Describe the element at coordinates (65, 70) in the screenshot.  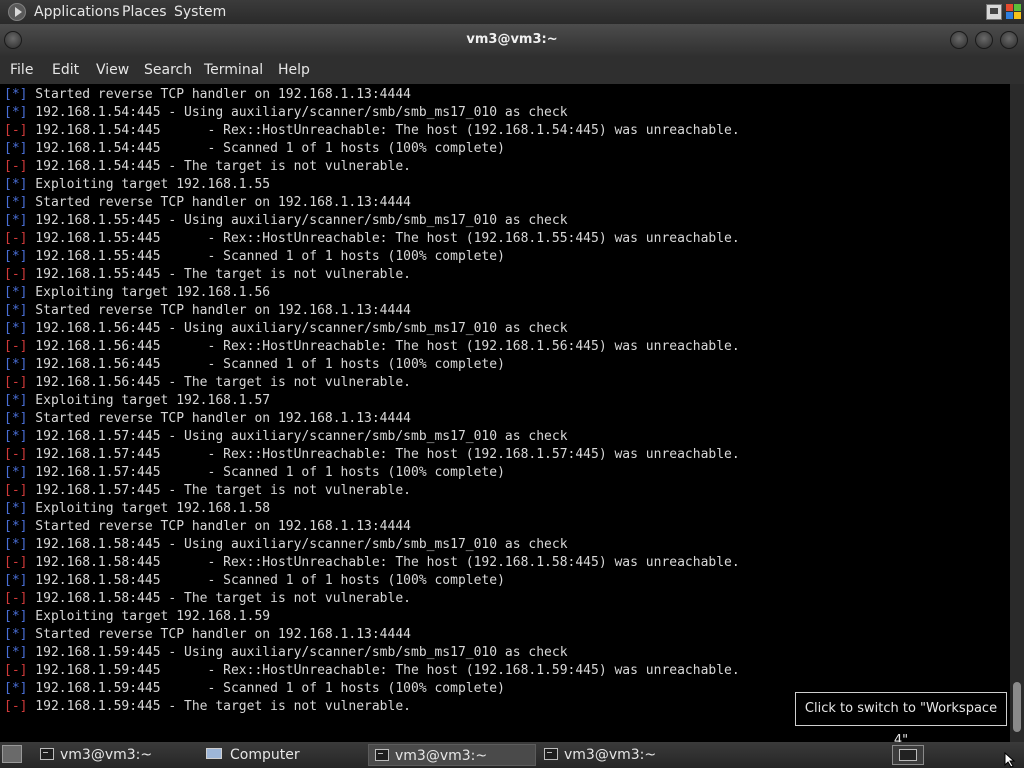
I see `menu-edit: Edit` at that location.